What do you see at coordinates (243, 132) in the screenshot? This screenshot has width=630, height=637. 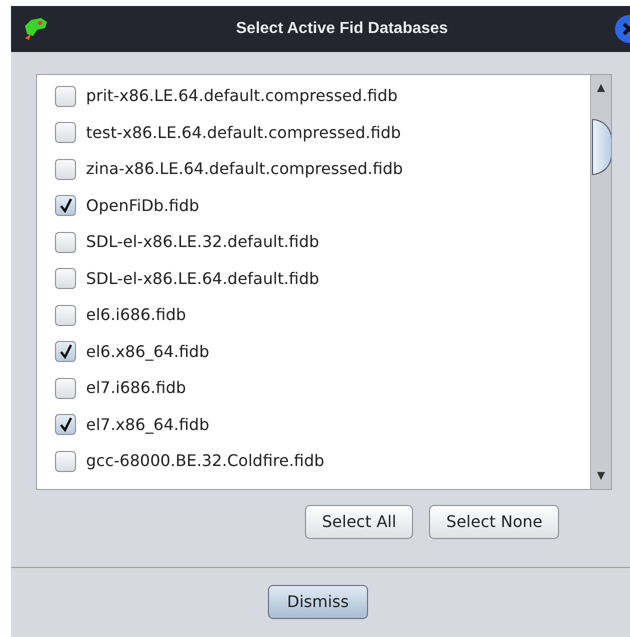 I see `database-label: test-x86.LE.64.default.compressed.fidb` at bounding box center [243, 132].